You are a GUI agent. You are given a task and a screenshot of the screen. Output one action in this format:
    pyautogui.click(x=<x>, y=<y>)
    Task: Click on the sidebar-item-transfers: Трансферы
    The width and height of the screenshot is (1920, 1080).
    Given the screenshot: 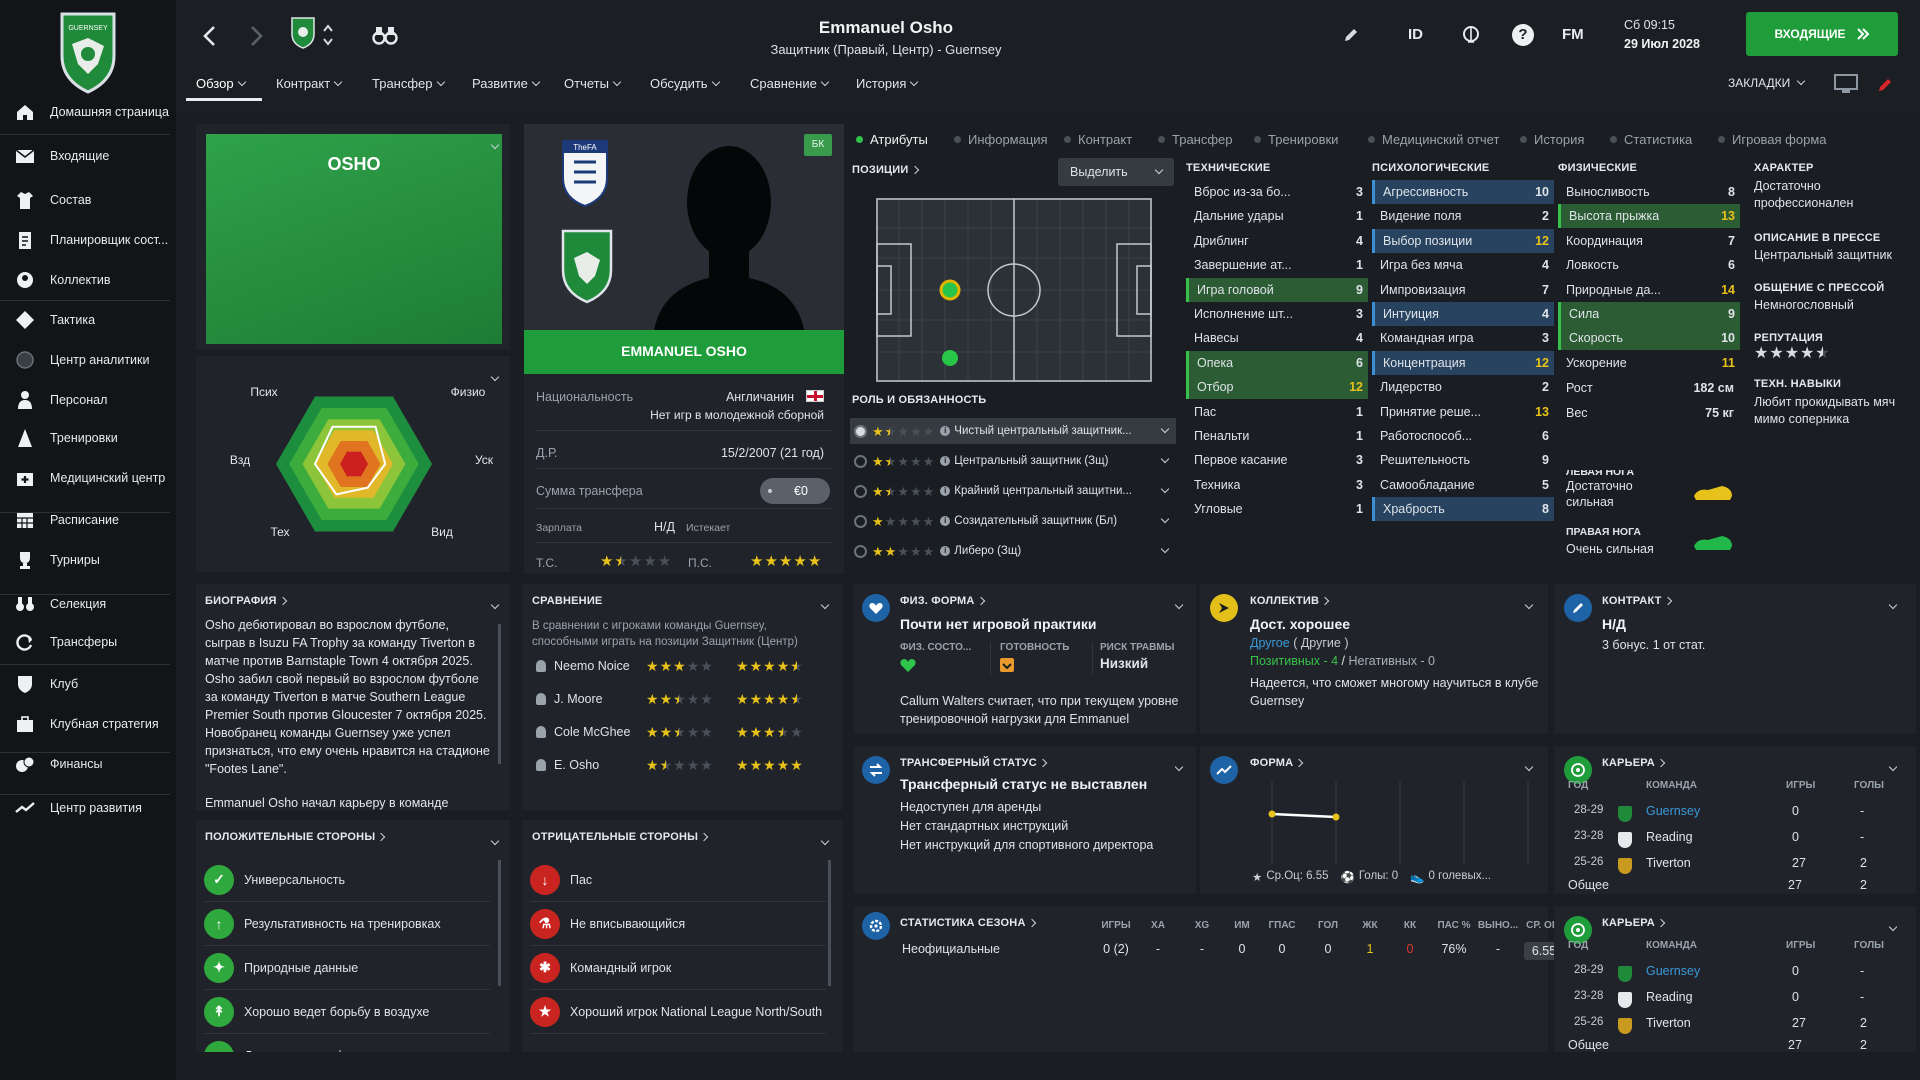 What is the action you would take?
    pyautogui.click(x=88, y=642)
    